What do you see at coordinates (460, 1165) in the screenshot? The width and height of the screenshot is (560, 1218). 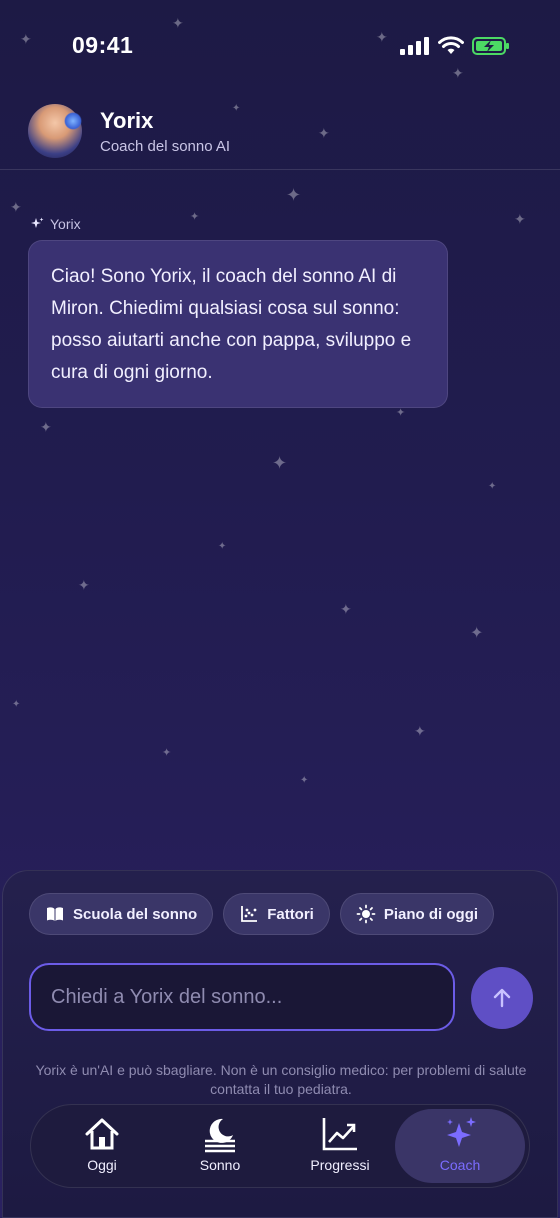 I see `tab-label: Coach` at bounding box center [460, 1165].